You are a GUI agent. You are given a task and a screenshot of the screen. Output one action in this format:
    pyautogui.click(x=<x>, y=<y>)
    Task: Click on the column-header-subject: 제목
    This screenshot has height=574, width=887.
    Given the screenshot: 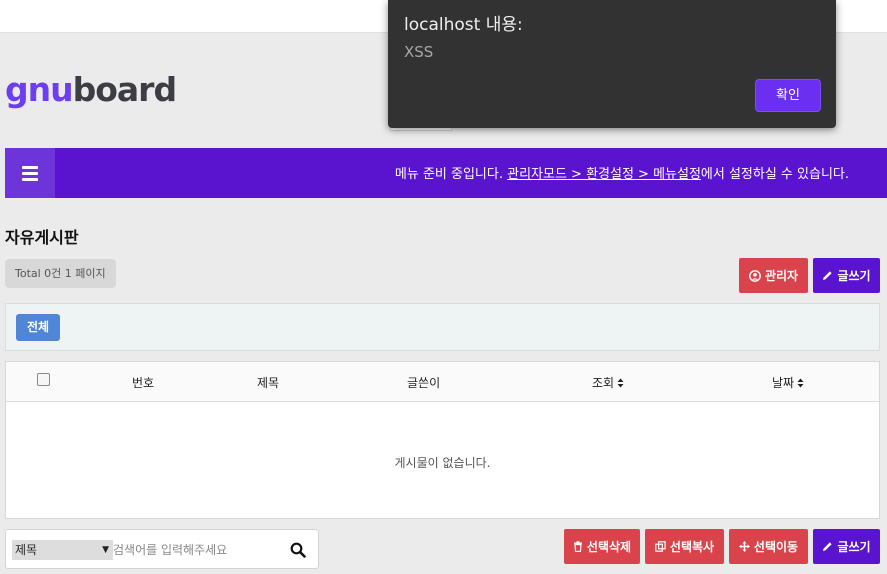 What is the action you would take?
    pyautogui.click(x=268, y=383)
    